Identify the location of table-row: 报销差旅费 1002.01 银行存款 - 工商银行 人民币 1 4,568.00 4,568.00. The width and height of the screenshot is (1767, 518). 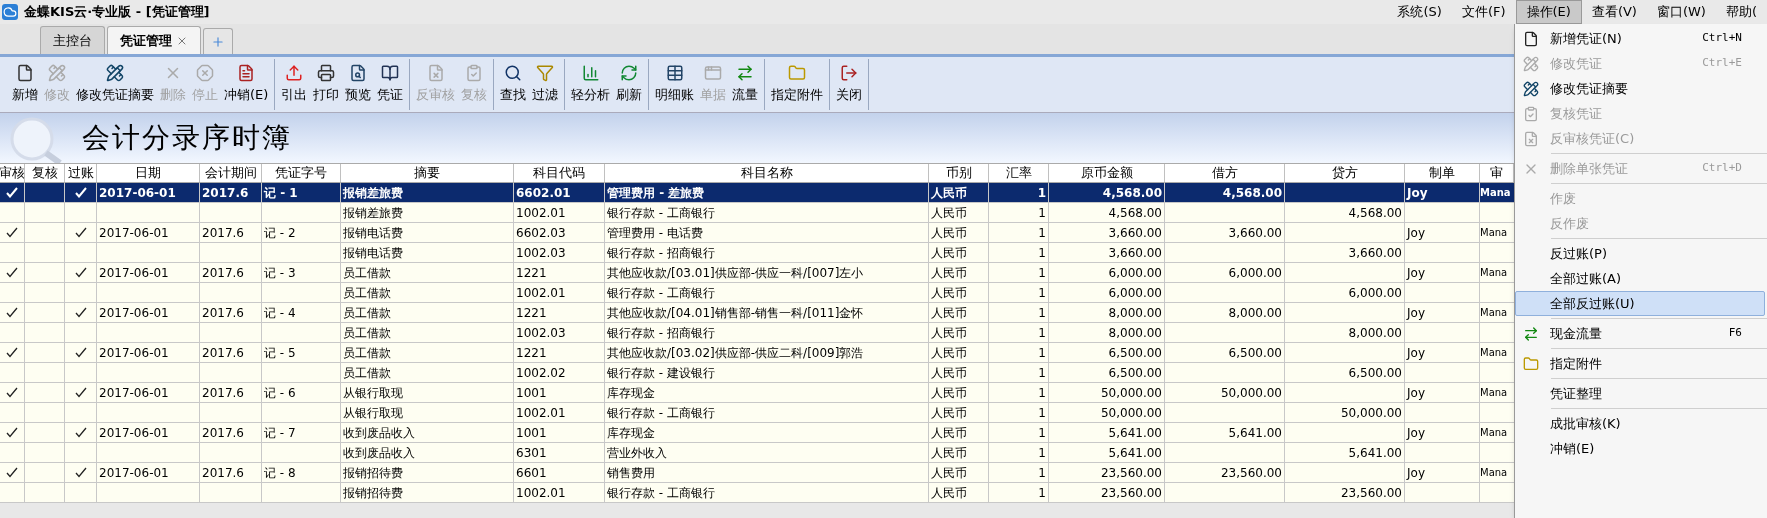
(757, 213).